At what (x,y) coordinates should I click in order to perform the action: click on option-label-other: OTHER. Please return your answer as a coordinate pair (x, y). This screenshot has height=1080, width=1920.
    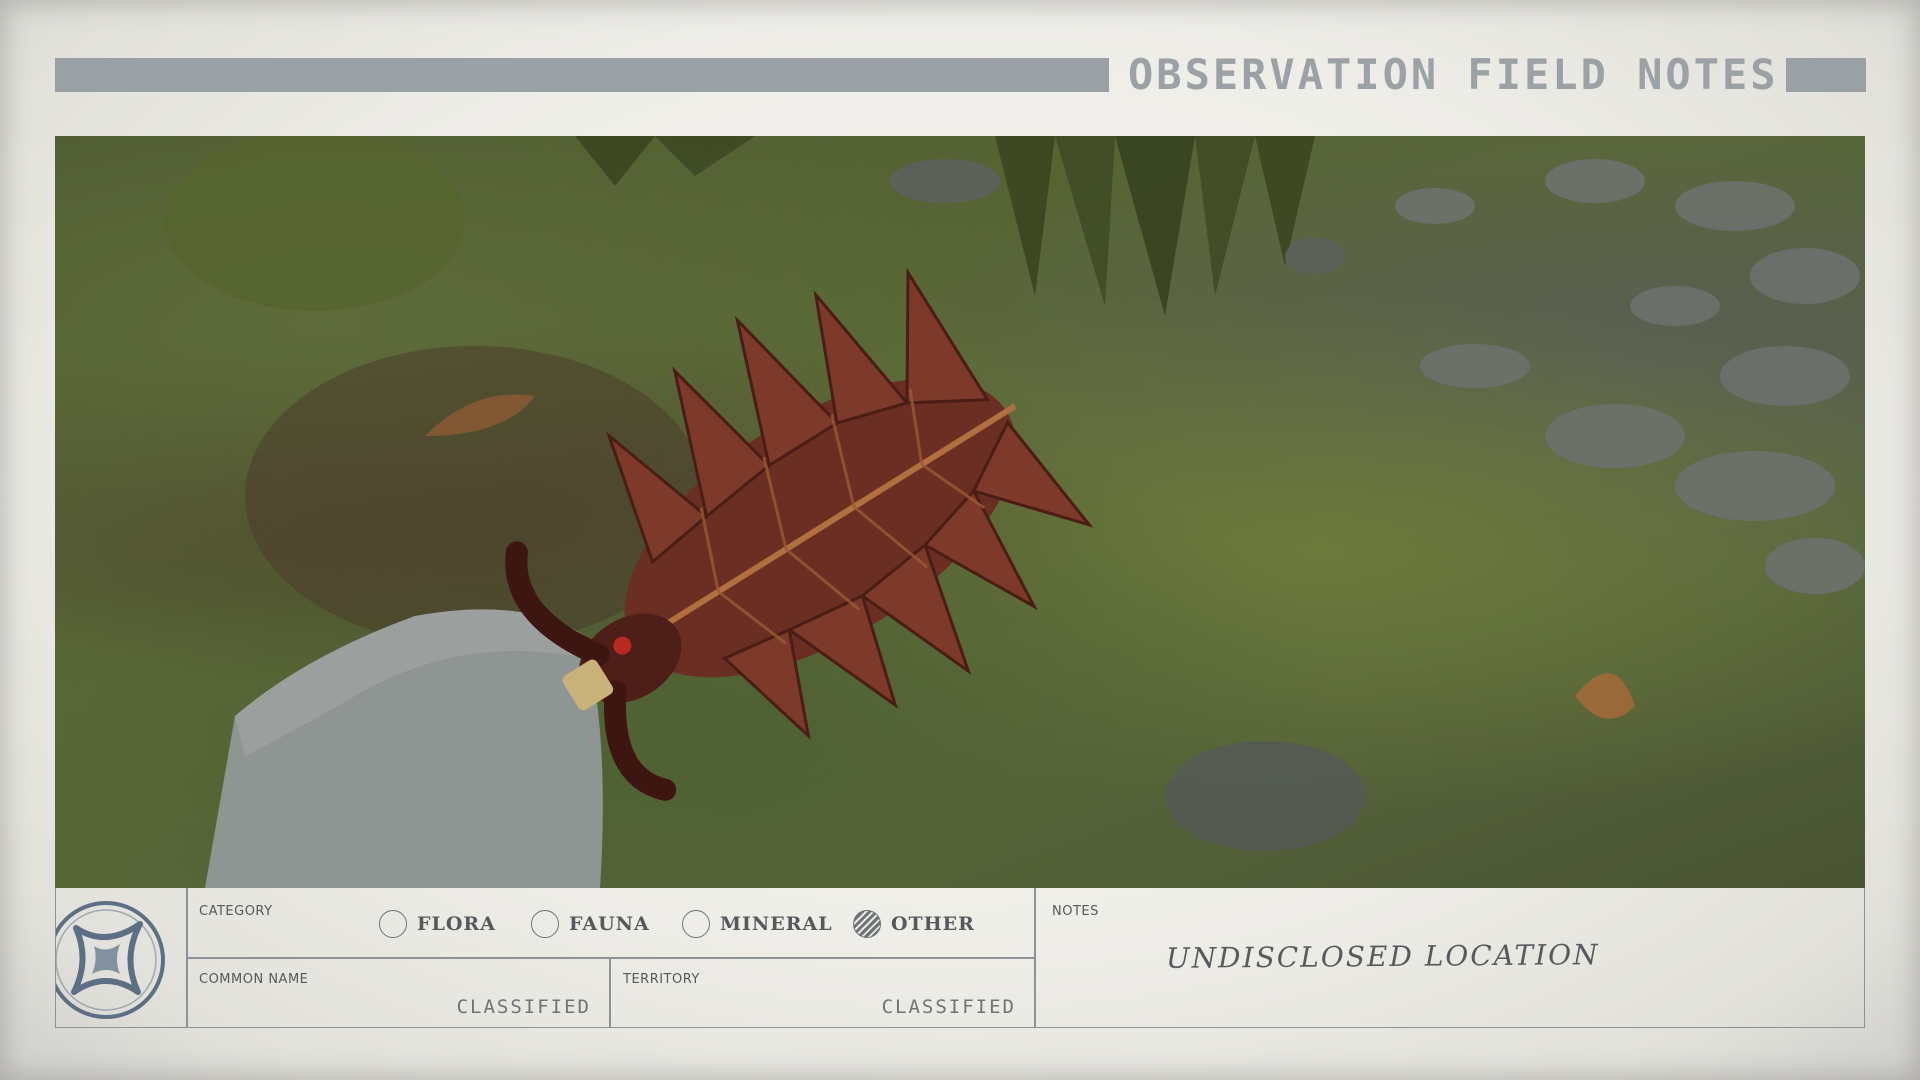
    Looking at the image, I should click on (933, 924).